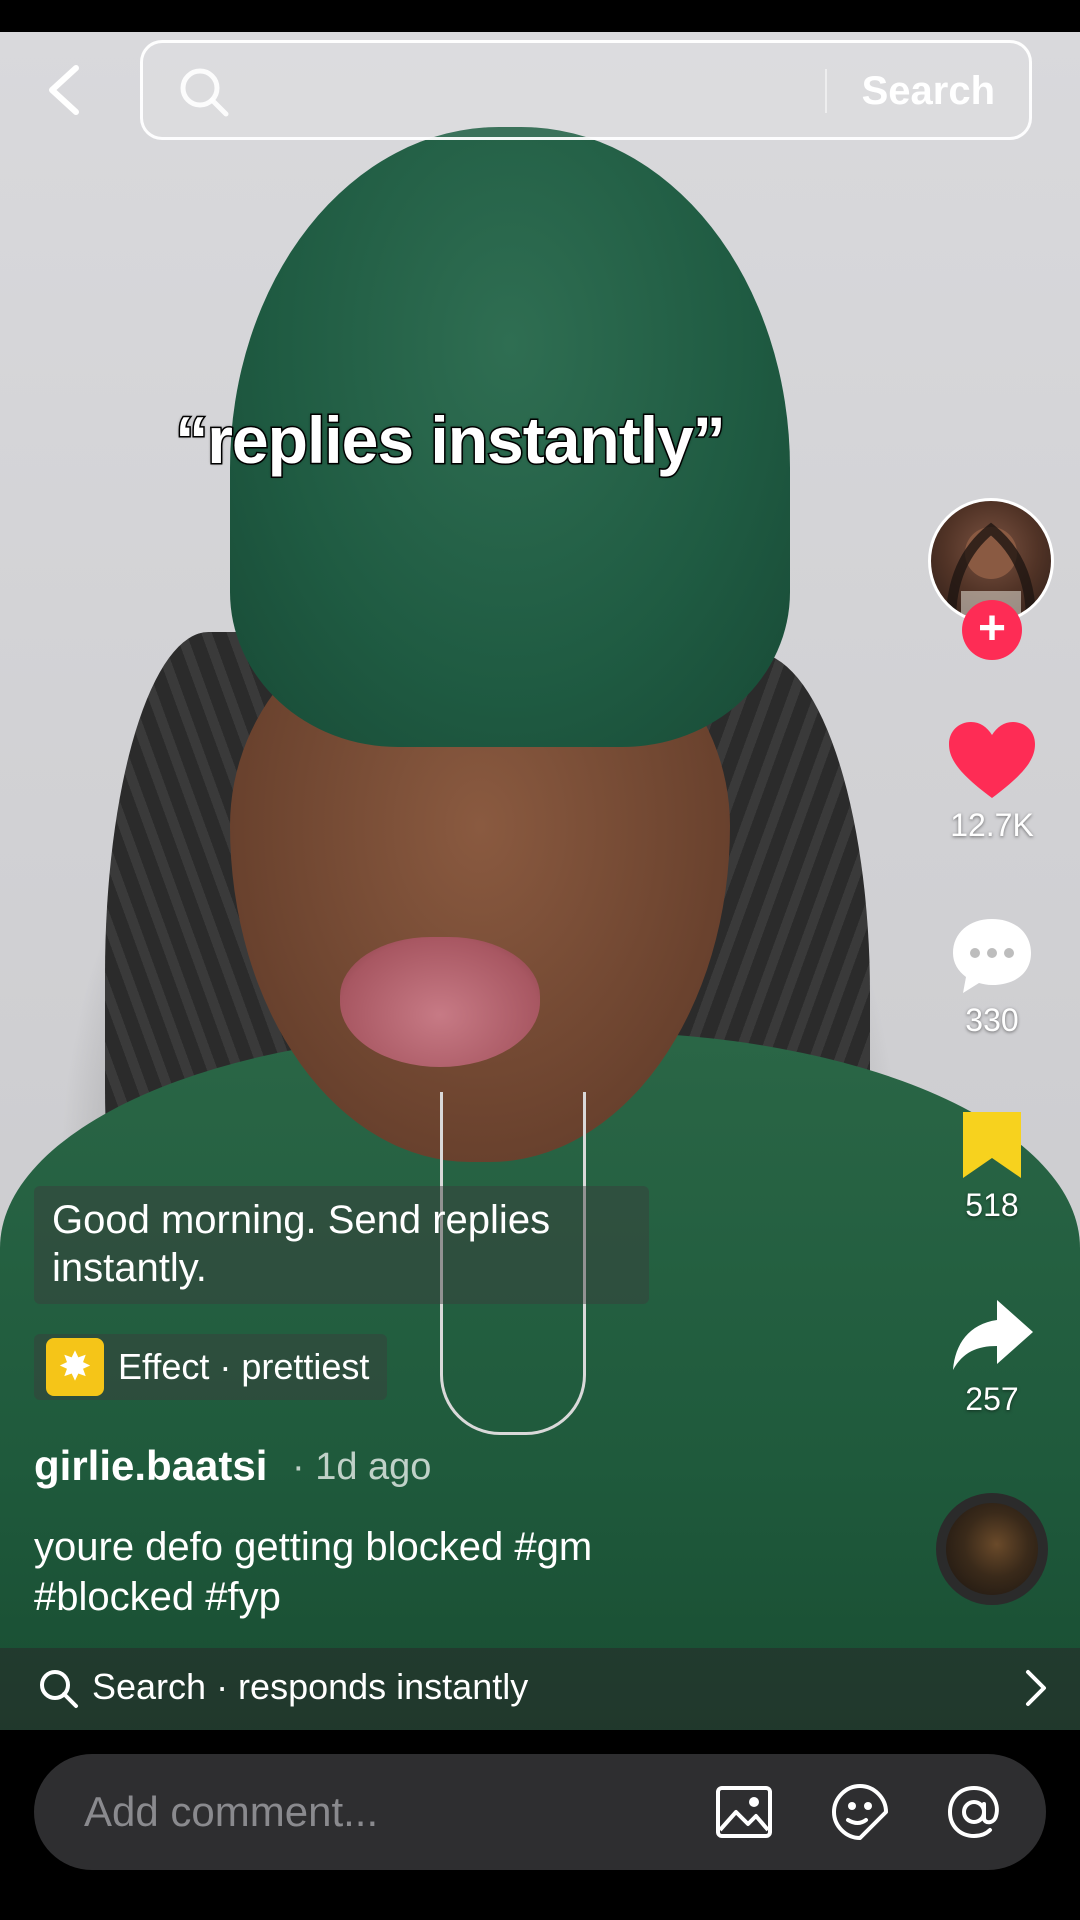  I want to click on sparkle-icon: ✸, so click(75, 1367).